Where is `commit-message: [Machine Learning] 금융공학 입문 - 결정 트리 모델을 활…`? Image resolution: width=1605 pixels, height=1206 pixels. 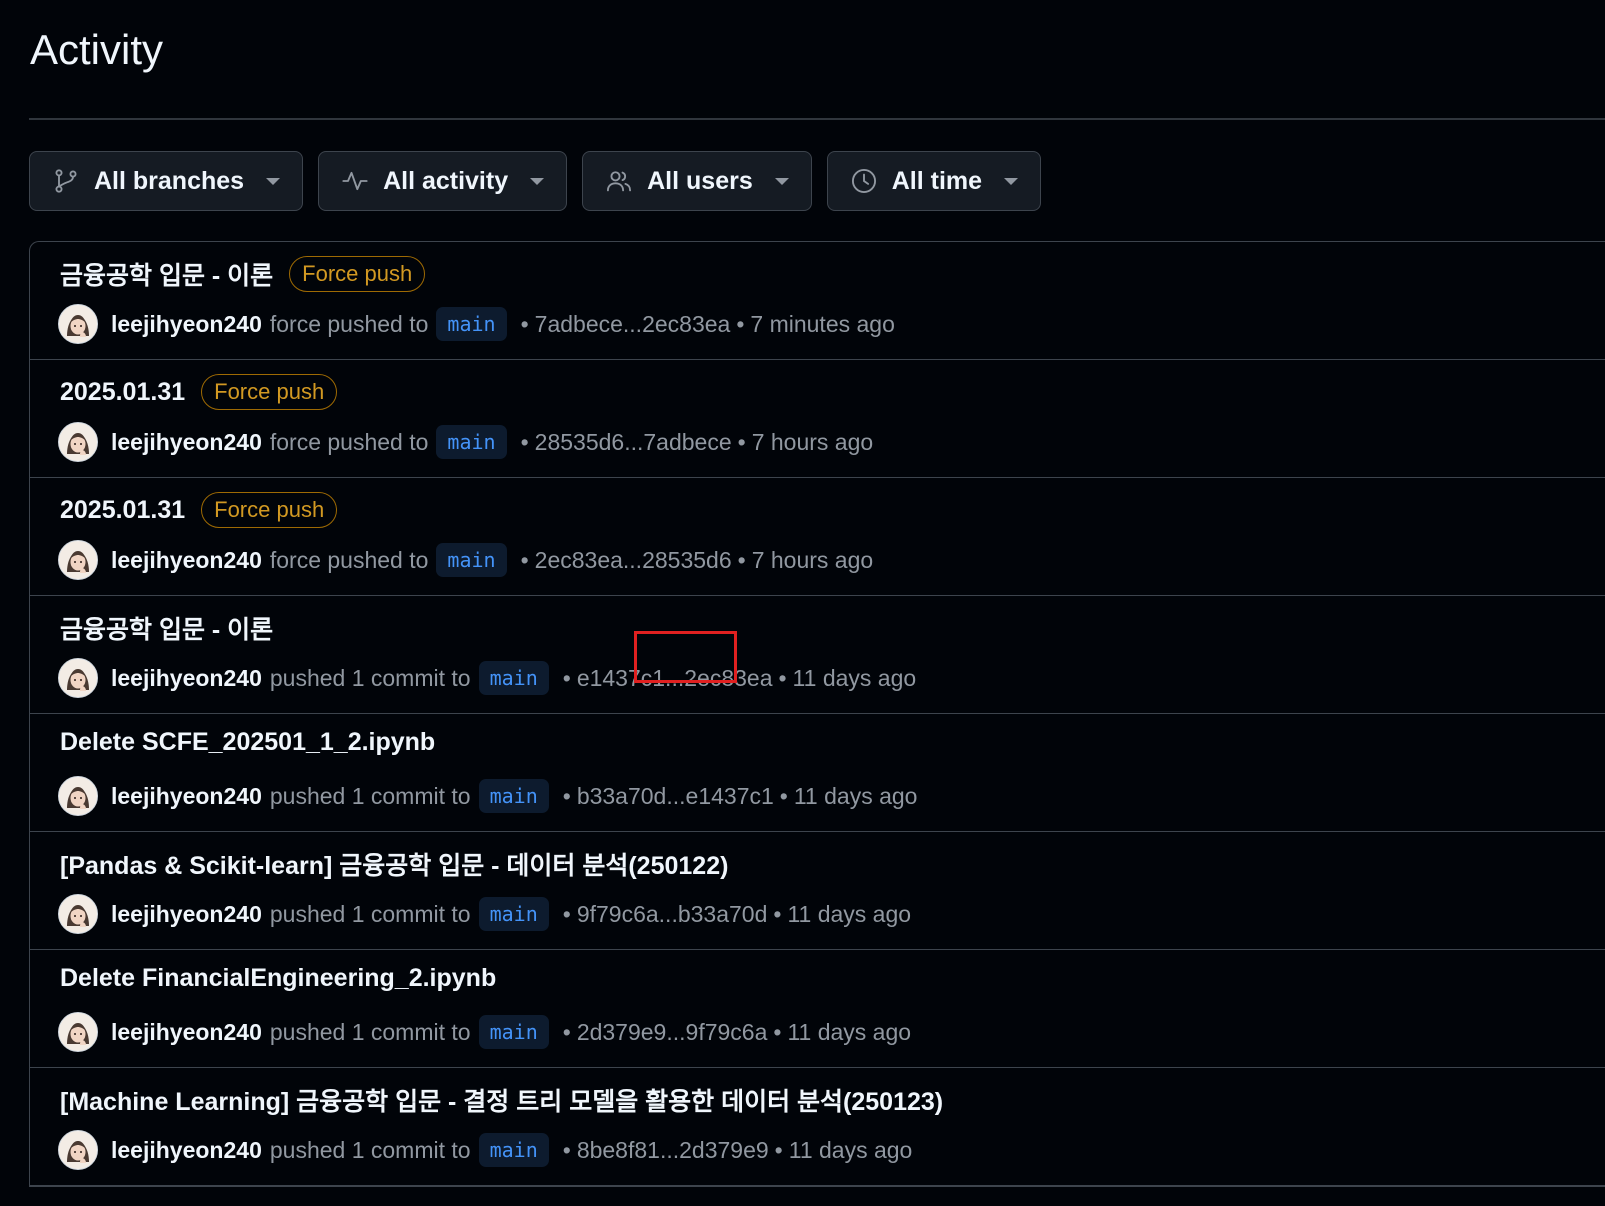 commit-message: [Machine Learning] 금융공학 입문 - 결정 트리 모델을 활… is located at coordinates (501, 1100).